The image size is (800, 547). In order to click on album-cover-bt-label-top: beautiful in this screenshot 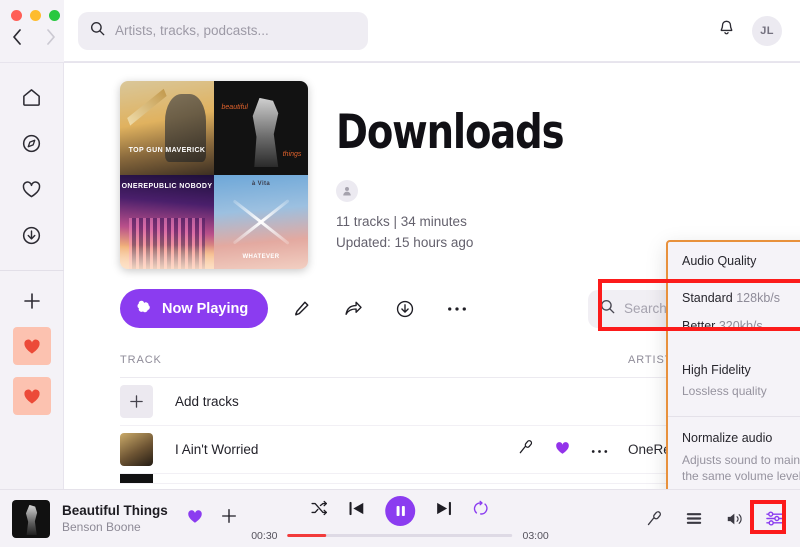, I will do `click(234, 107)`.